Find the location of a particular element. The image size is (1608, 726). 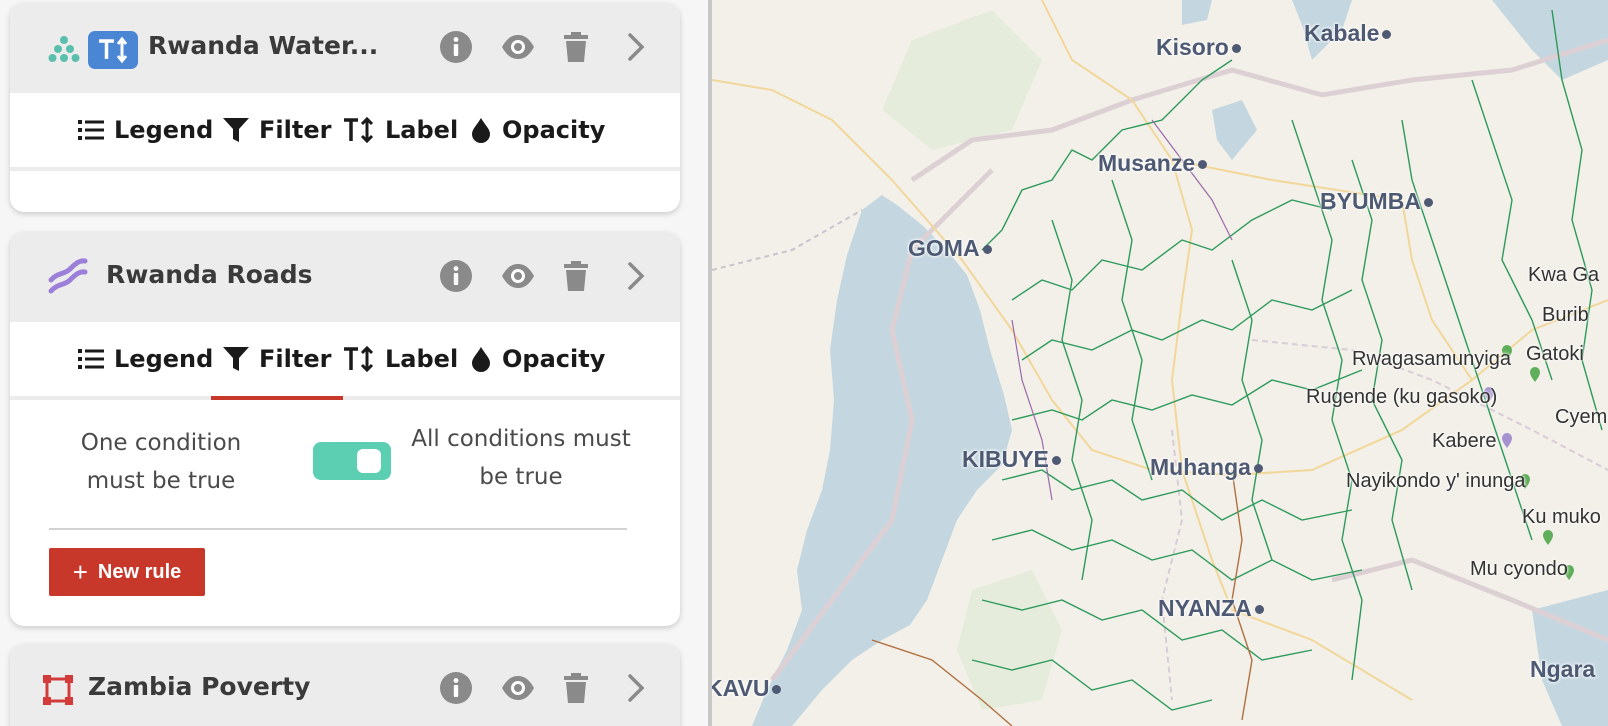

layer-title: Zambia Poverty is located at coordinates (199, 686).